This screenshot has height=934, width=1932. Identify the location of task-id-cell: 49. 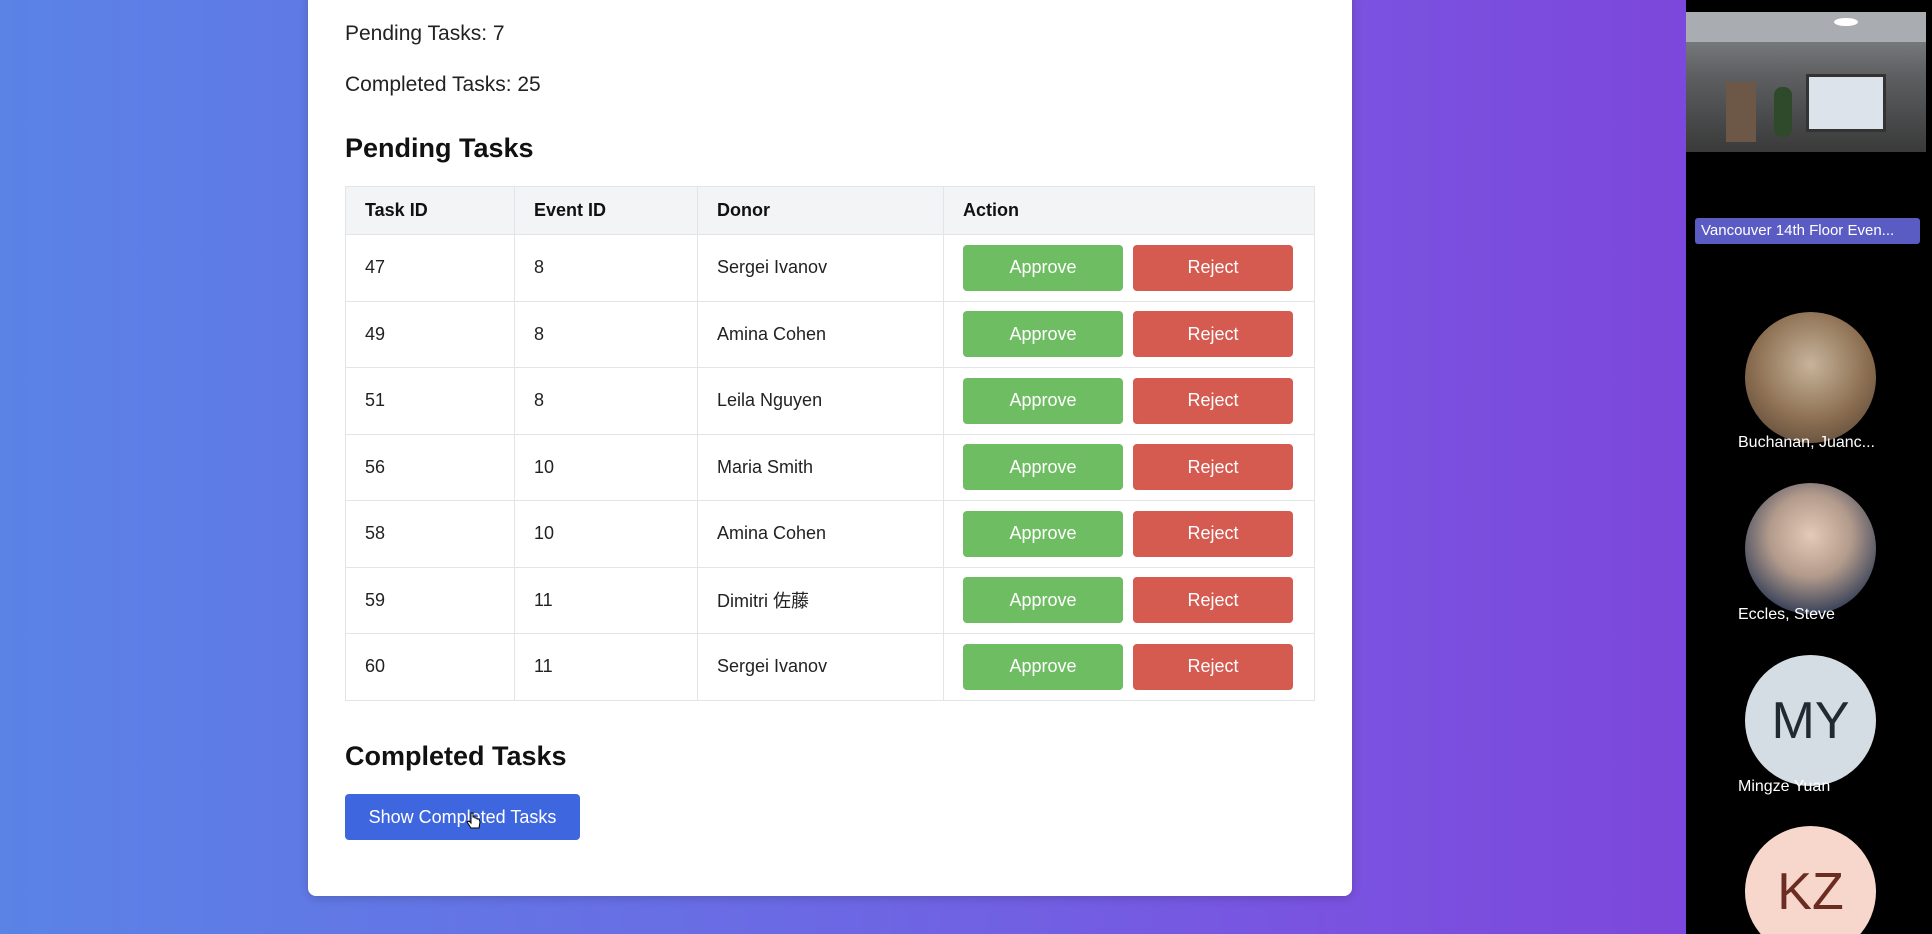
(430, 334).